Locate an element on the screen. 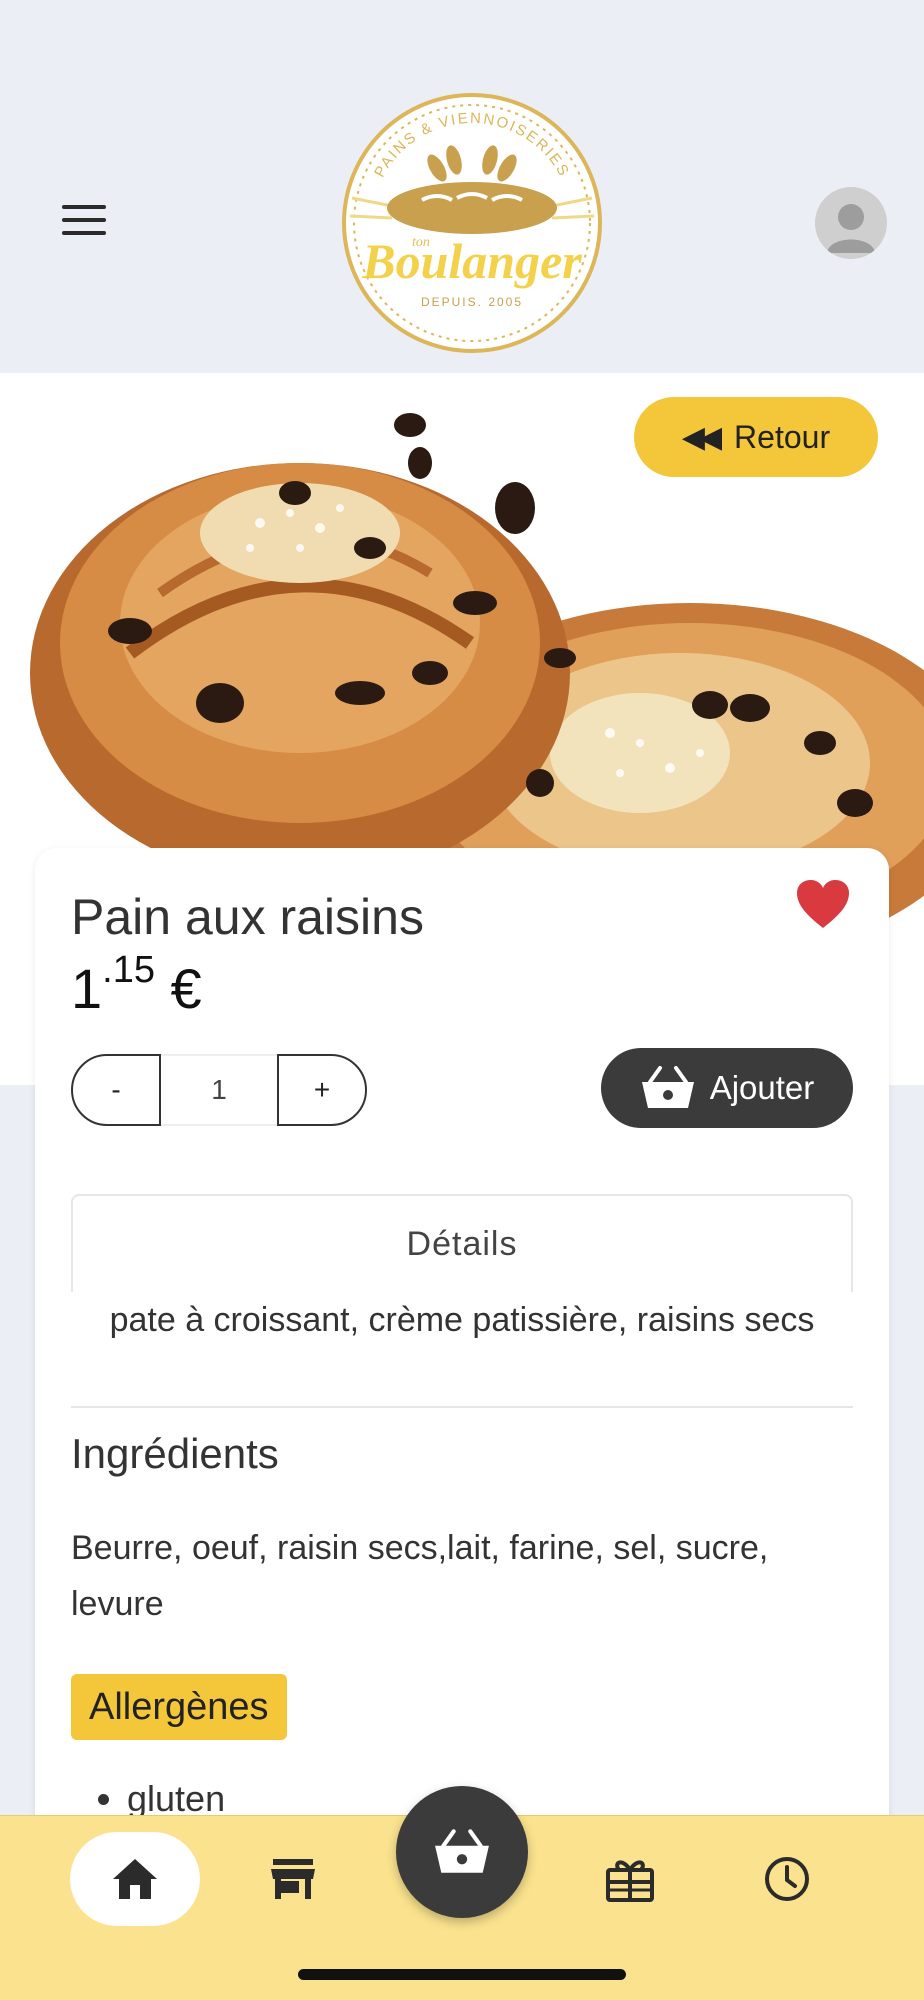  svg-text: DEPUIS. 2005 is located at coordinates (472, 302).